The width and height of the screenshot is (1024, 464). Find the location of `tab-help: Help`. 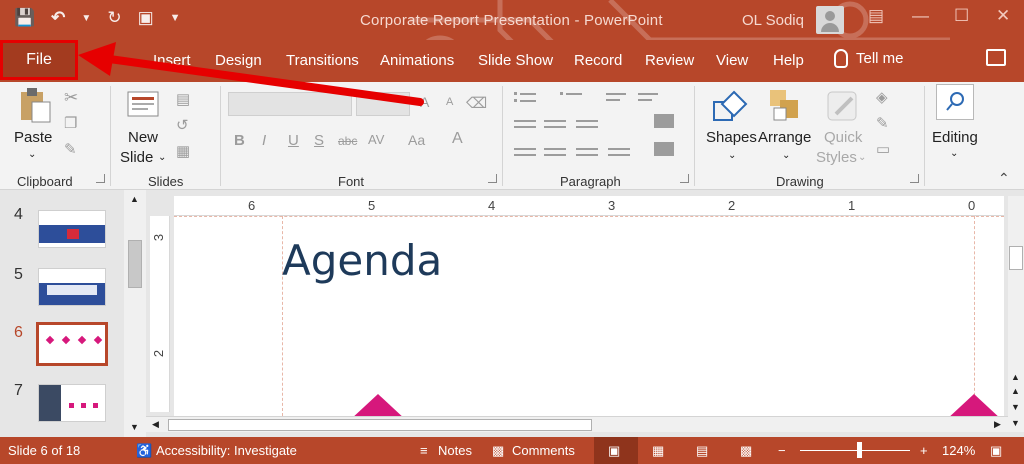

tab-help: Help is located at coordinates (788, 60).